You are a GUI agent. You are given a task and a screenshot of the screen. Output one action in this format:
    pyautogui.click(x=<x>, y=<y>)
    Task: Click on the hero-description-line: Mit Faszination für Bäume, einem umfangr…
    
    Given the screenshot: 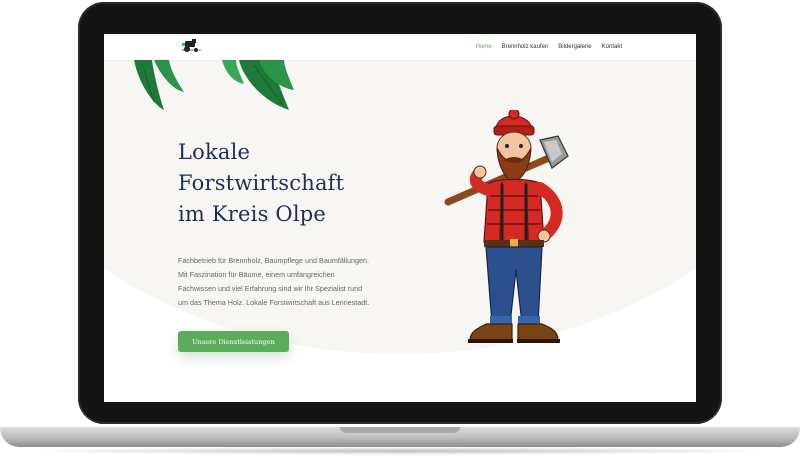 What is the action you would take?
    pyautogui.click(x=256, y=274)
    